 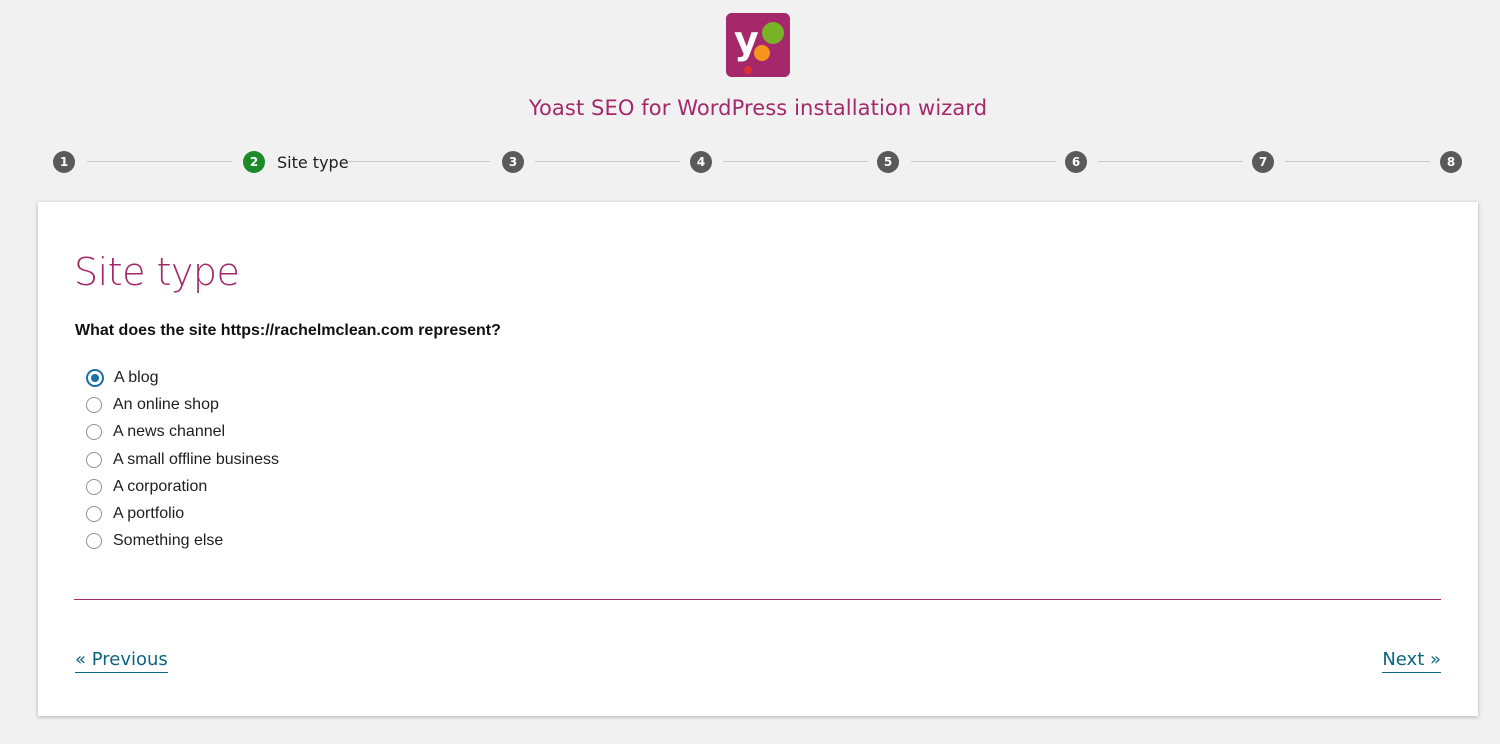 I want to click on radio-dot, so click(x=95, y=377).